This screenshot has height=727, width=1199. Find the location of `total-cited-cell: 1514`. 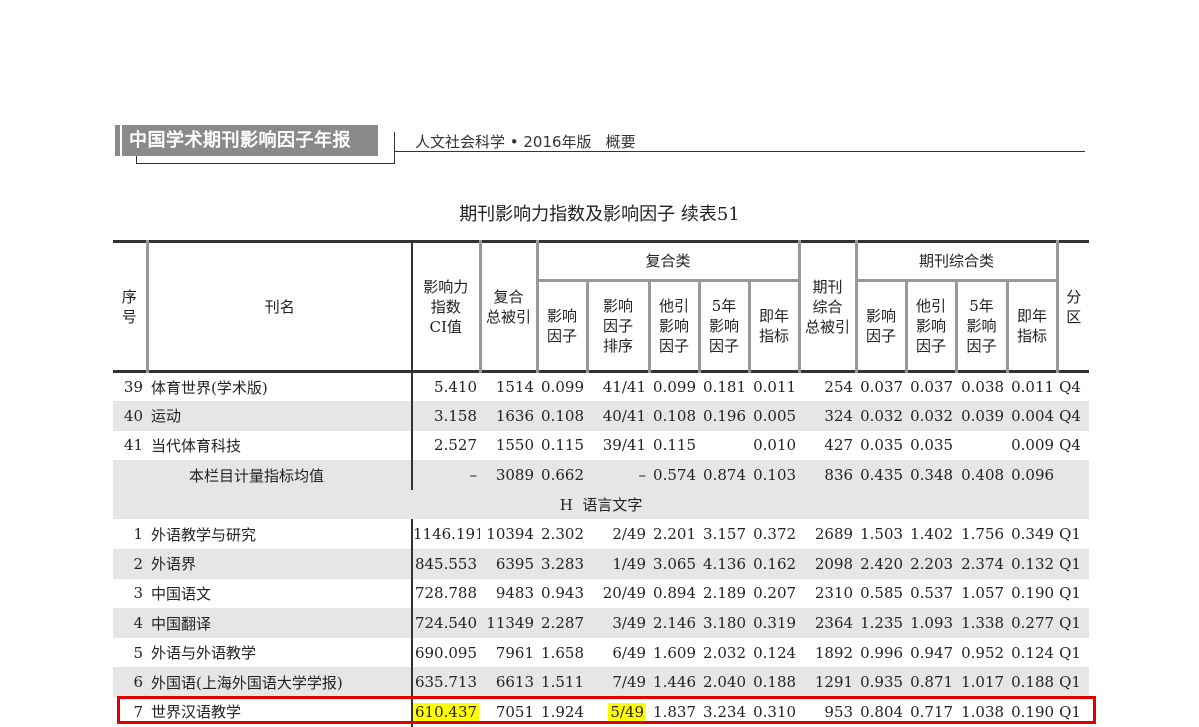

total-cited-cell: 1514 is located at coordinates (514, 387).